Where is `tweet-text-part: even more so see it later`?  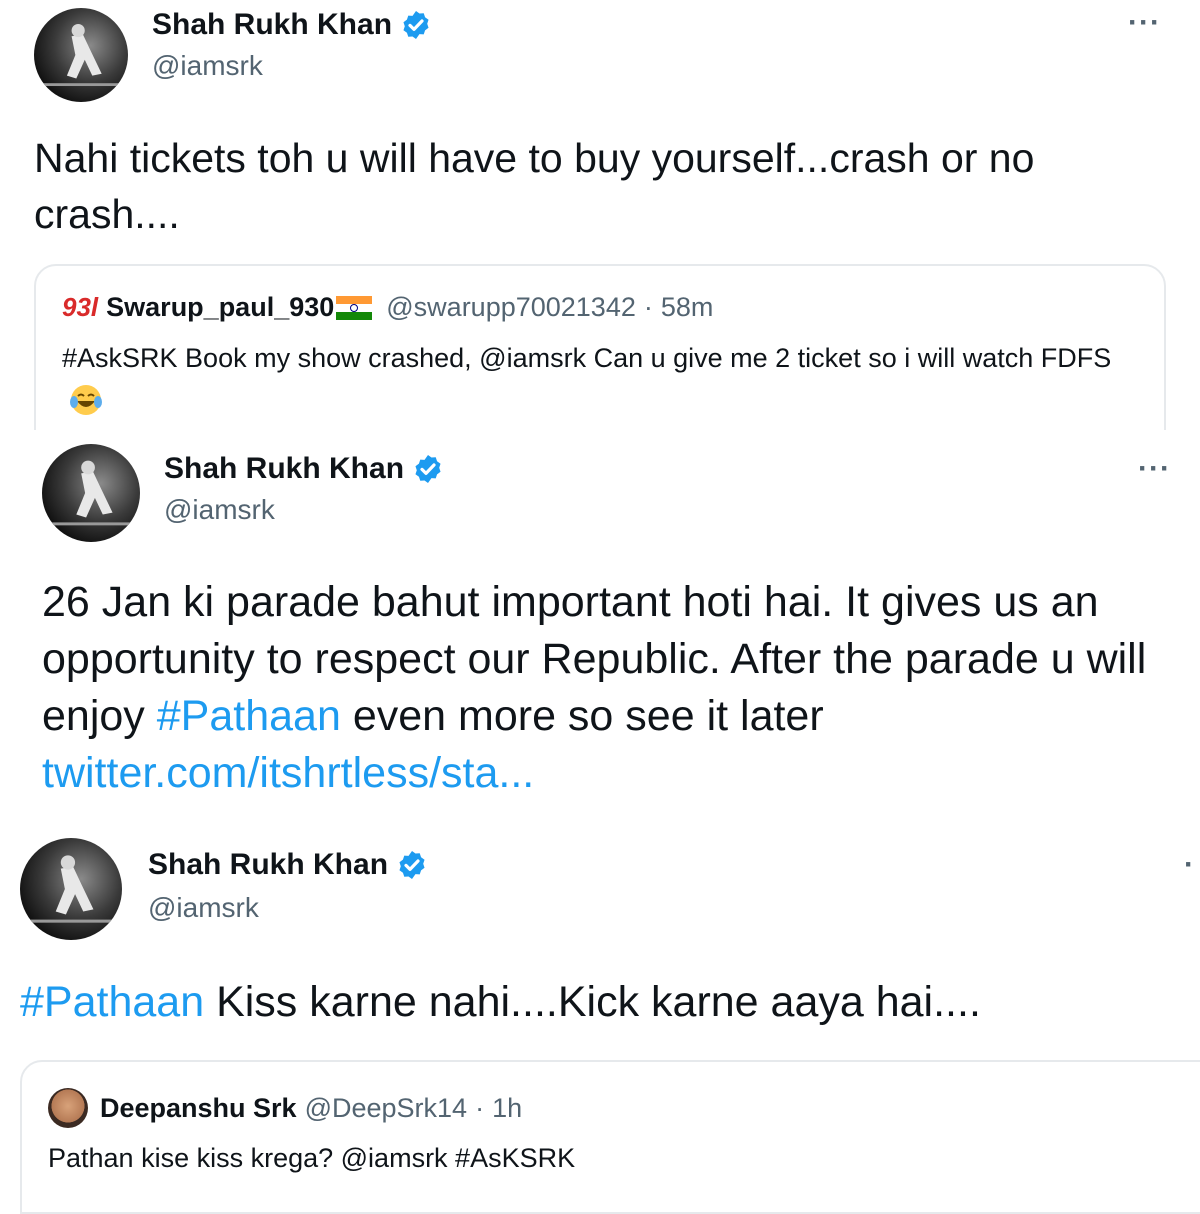 tweet-text-part: even more so see it later is located at coordinates (582, 716).